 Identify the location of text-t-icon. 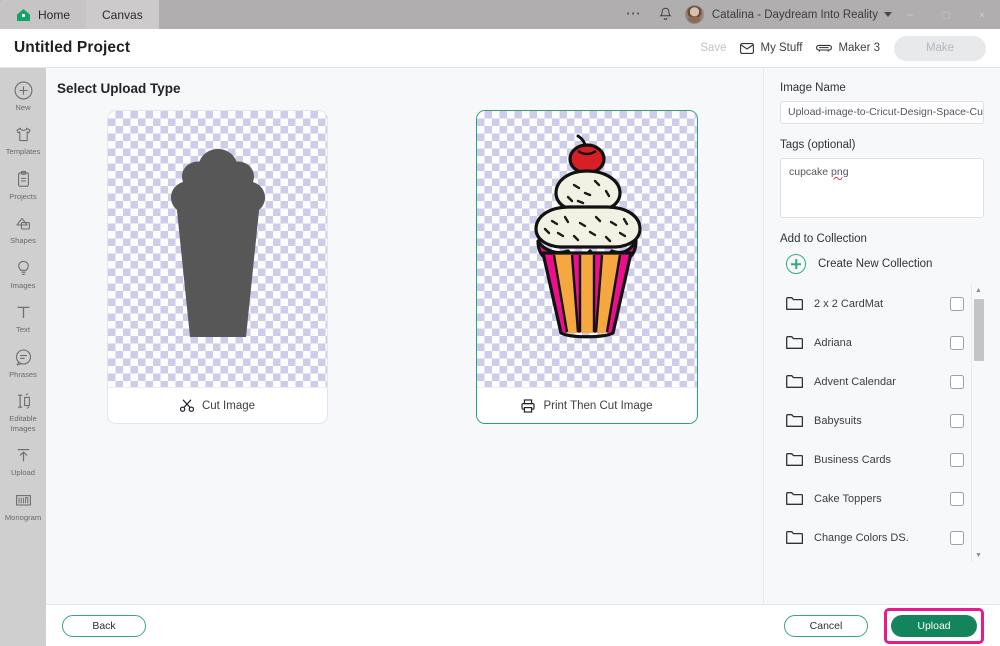
(23, 312).